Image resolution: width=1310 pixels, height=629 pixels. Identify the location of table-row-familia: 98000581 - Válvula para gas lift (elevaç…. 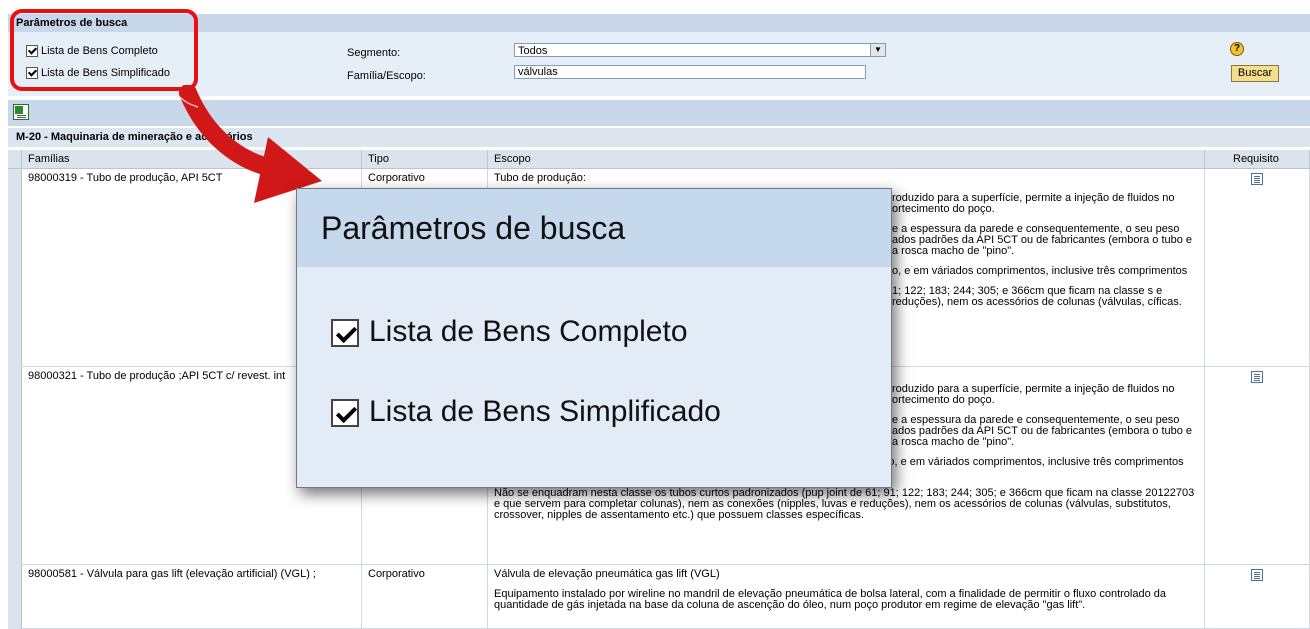
(192, 597).